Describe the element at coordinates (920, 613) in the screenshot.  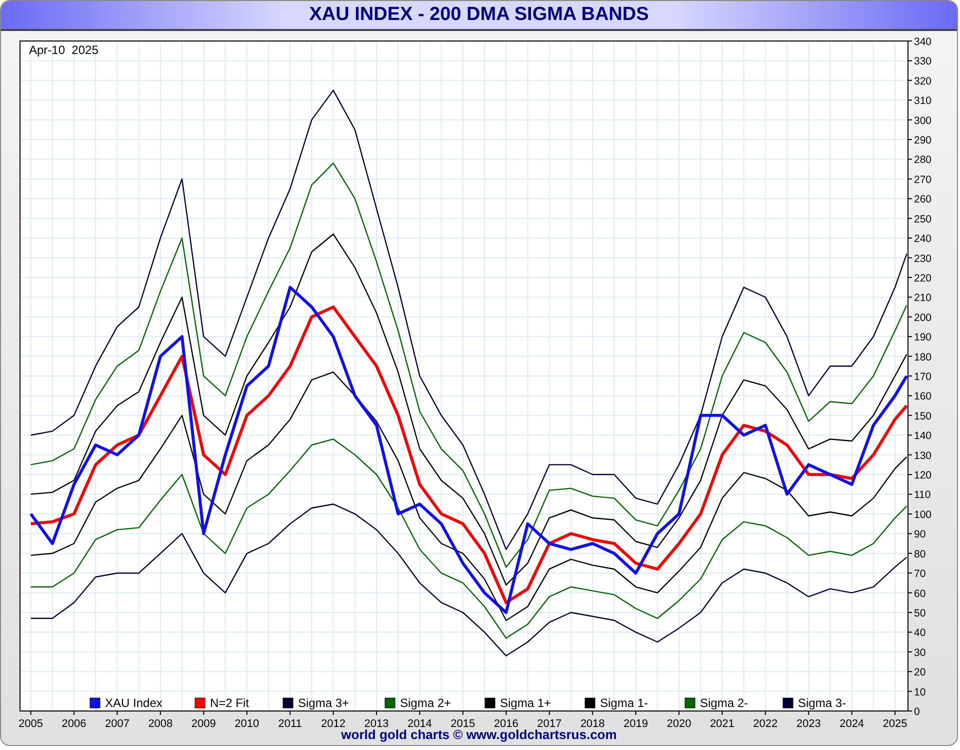
I see `axis-label: 50` at that location.